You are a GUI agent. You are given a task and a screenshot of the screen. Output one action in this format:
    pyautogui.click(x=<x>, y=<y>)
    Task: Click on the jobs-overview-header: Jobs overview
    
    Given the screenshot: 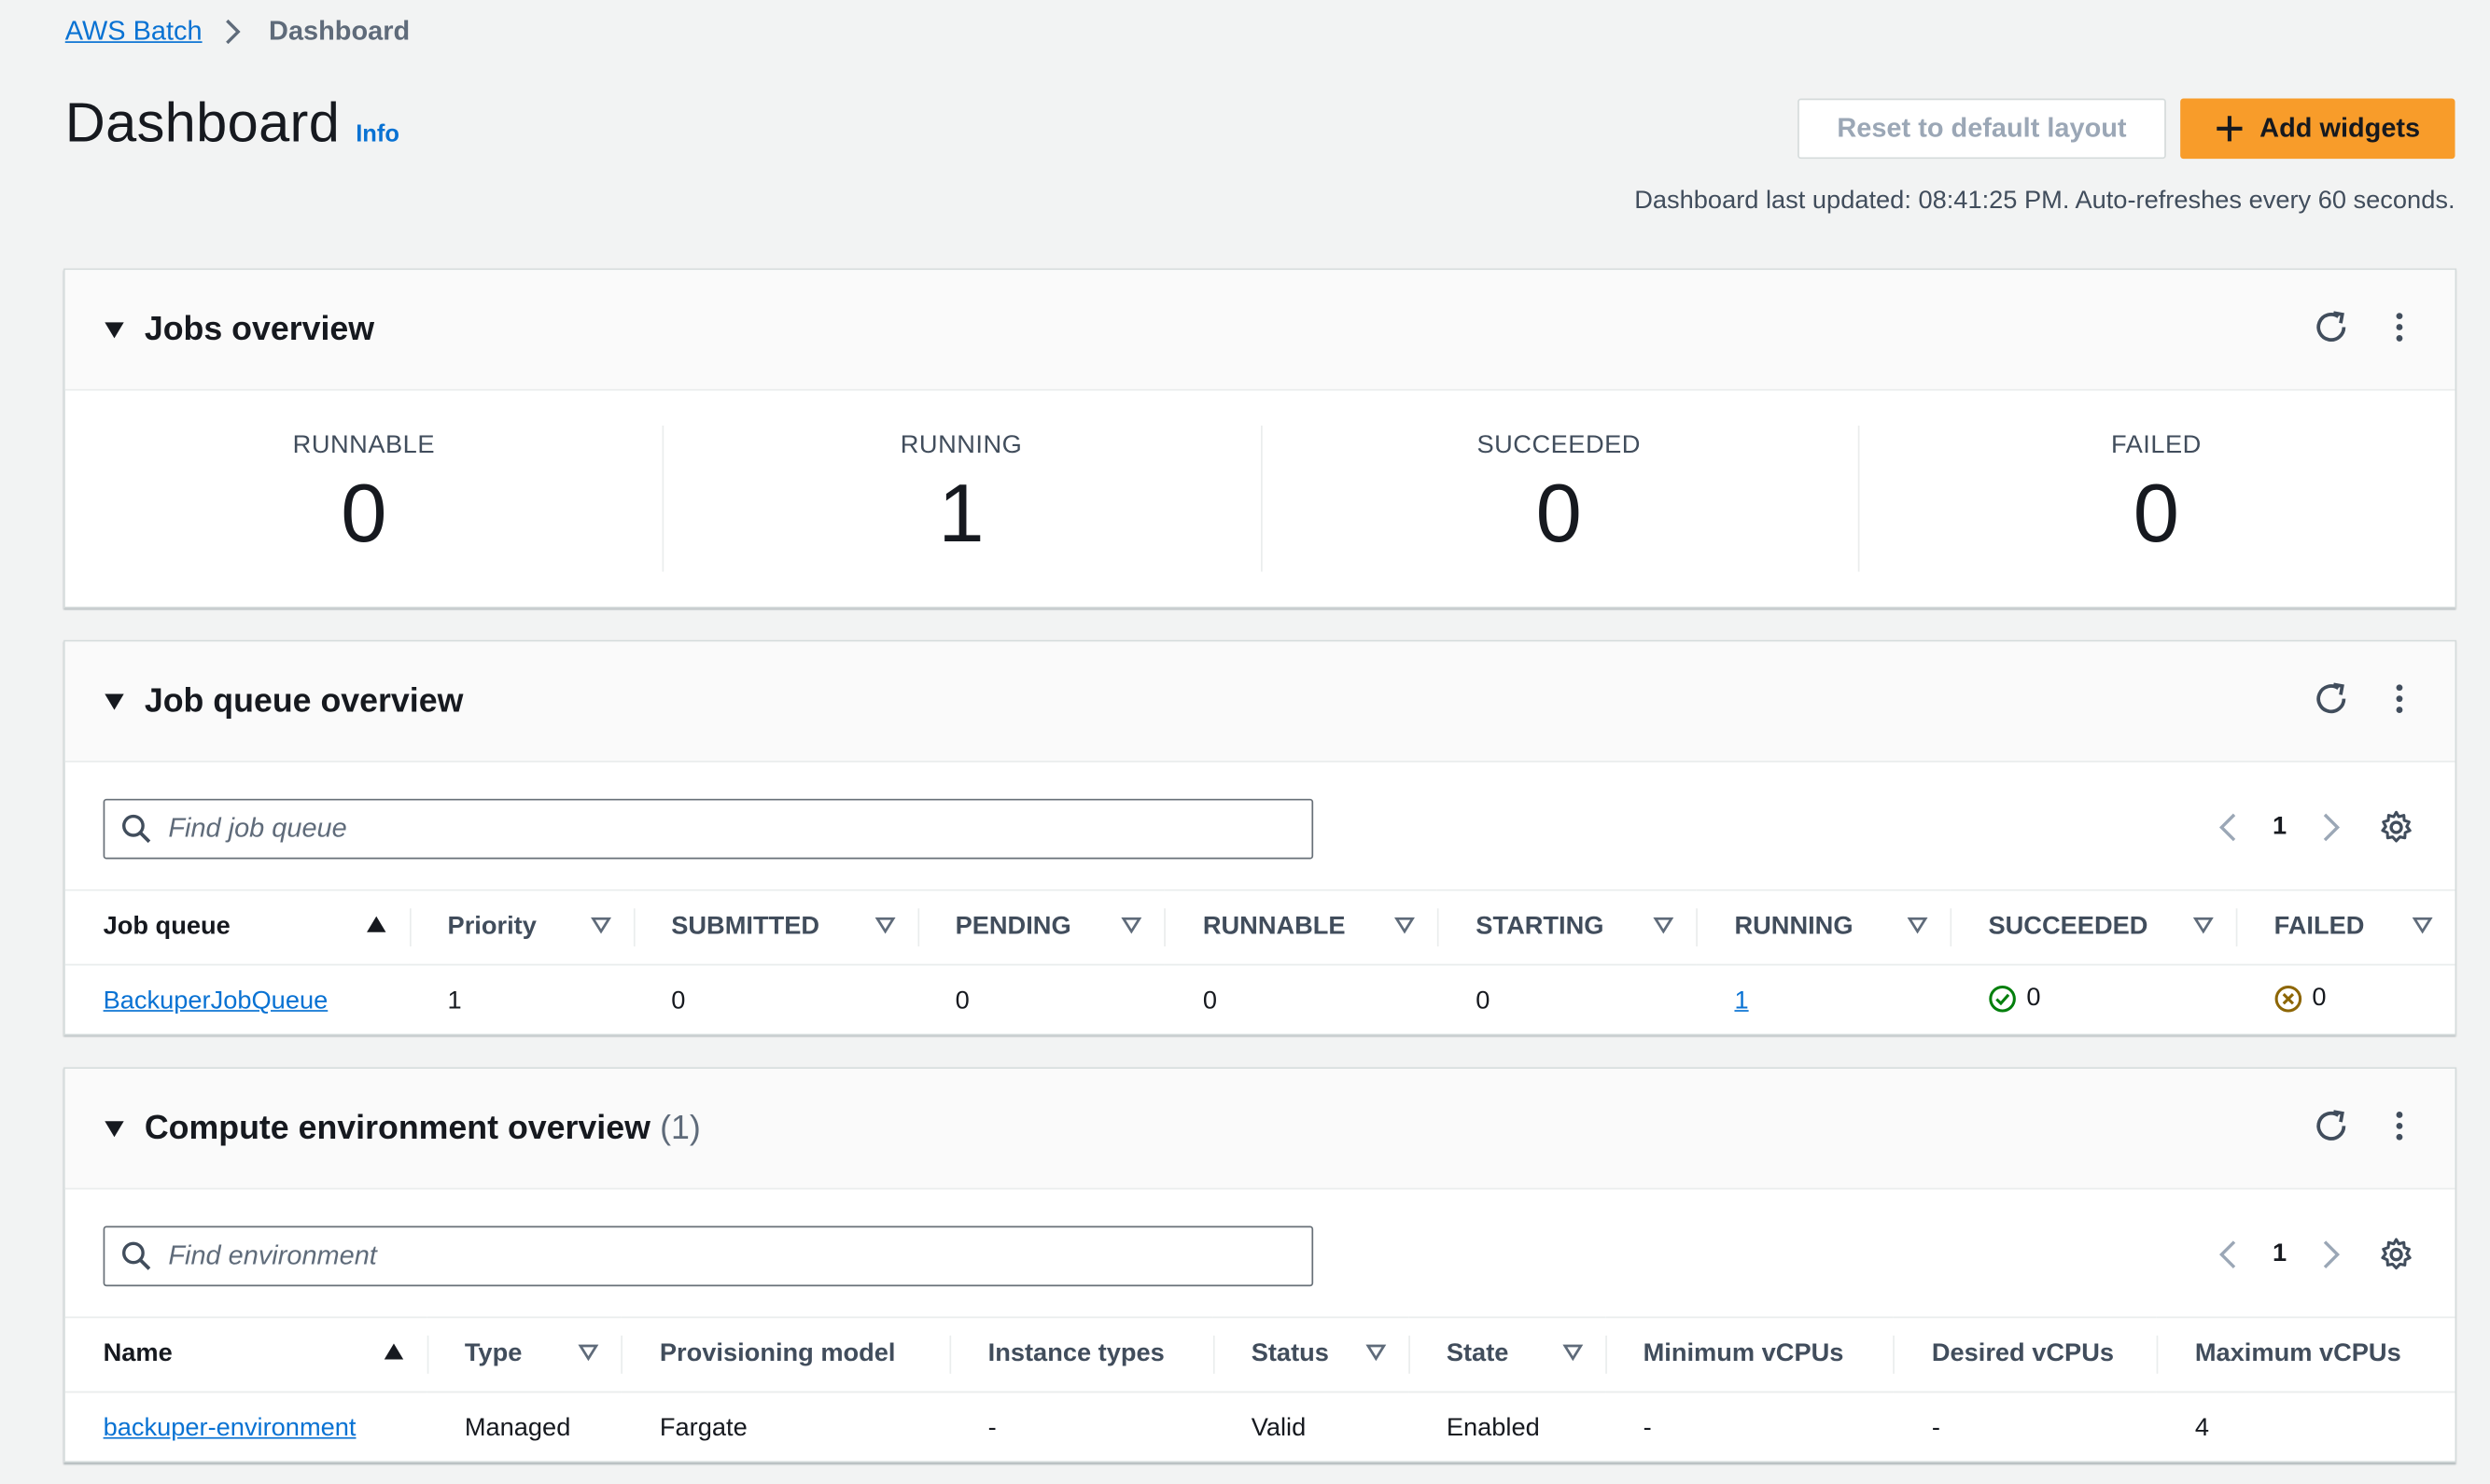 What is the action you would take?
    pyautogui.click(x=1259, y=330)
    